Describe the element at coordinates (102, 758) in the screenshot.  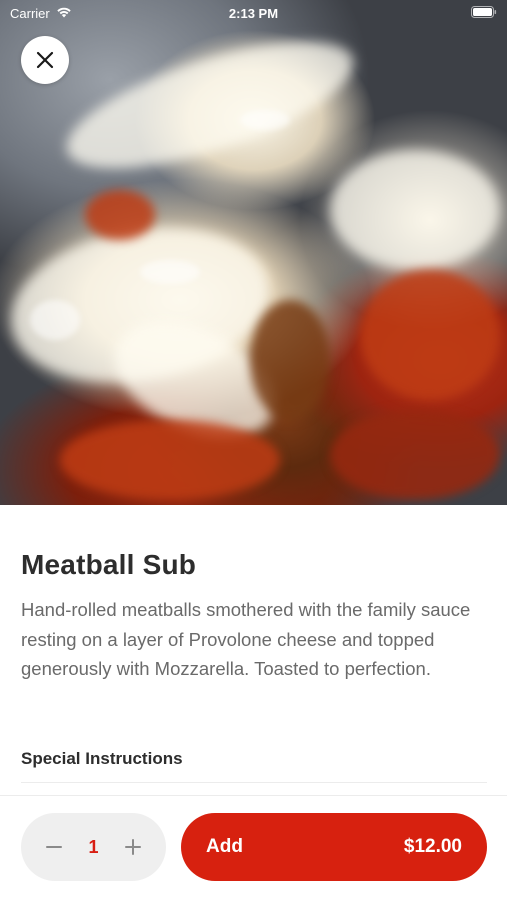
I see `special-instructions-label: Special Instructions` at that location.